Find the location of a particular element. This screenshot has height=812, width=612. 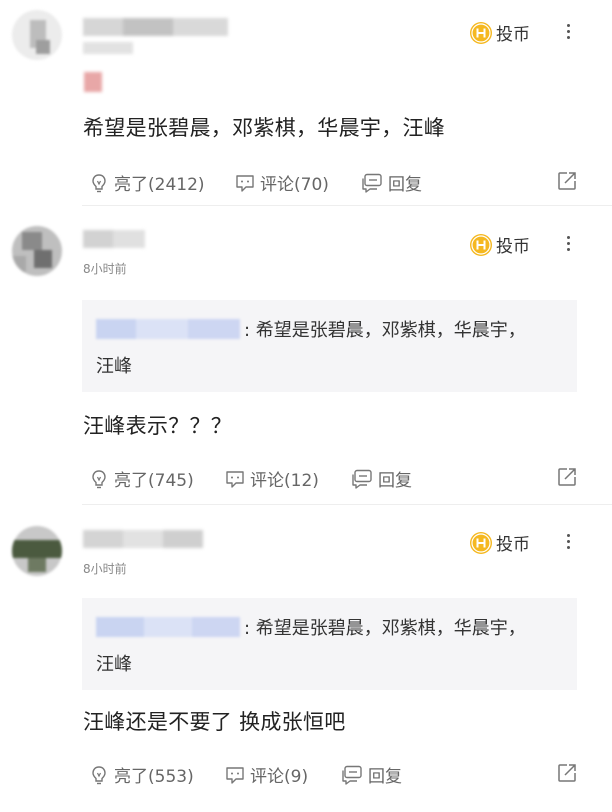

divider is located at coordinates (347, 504).